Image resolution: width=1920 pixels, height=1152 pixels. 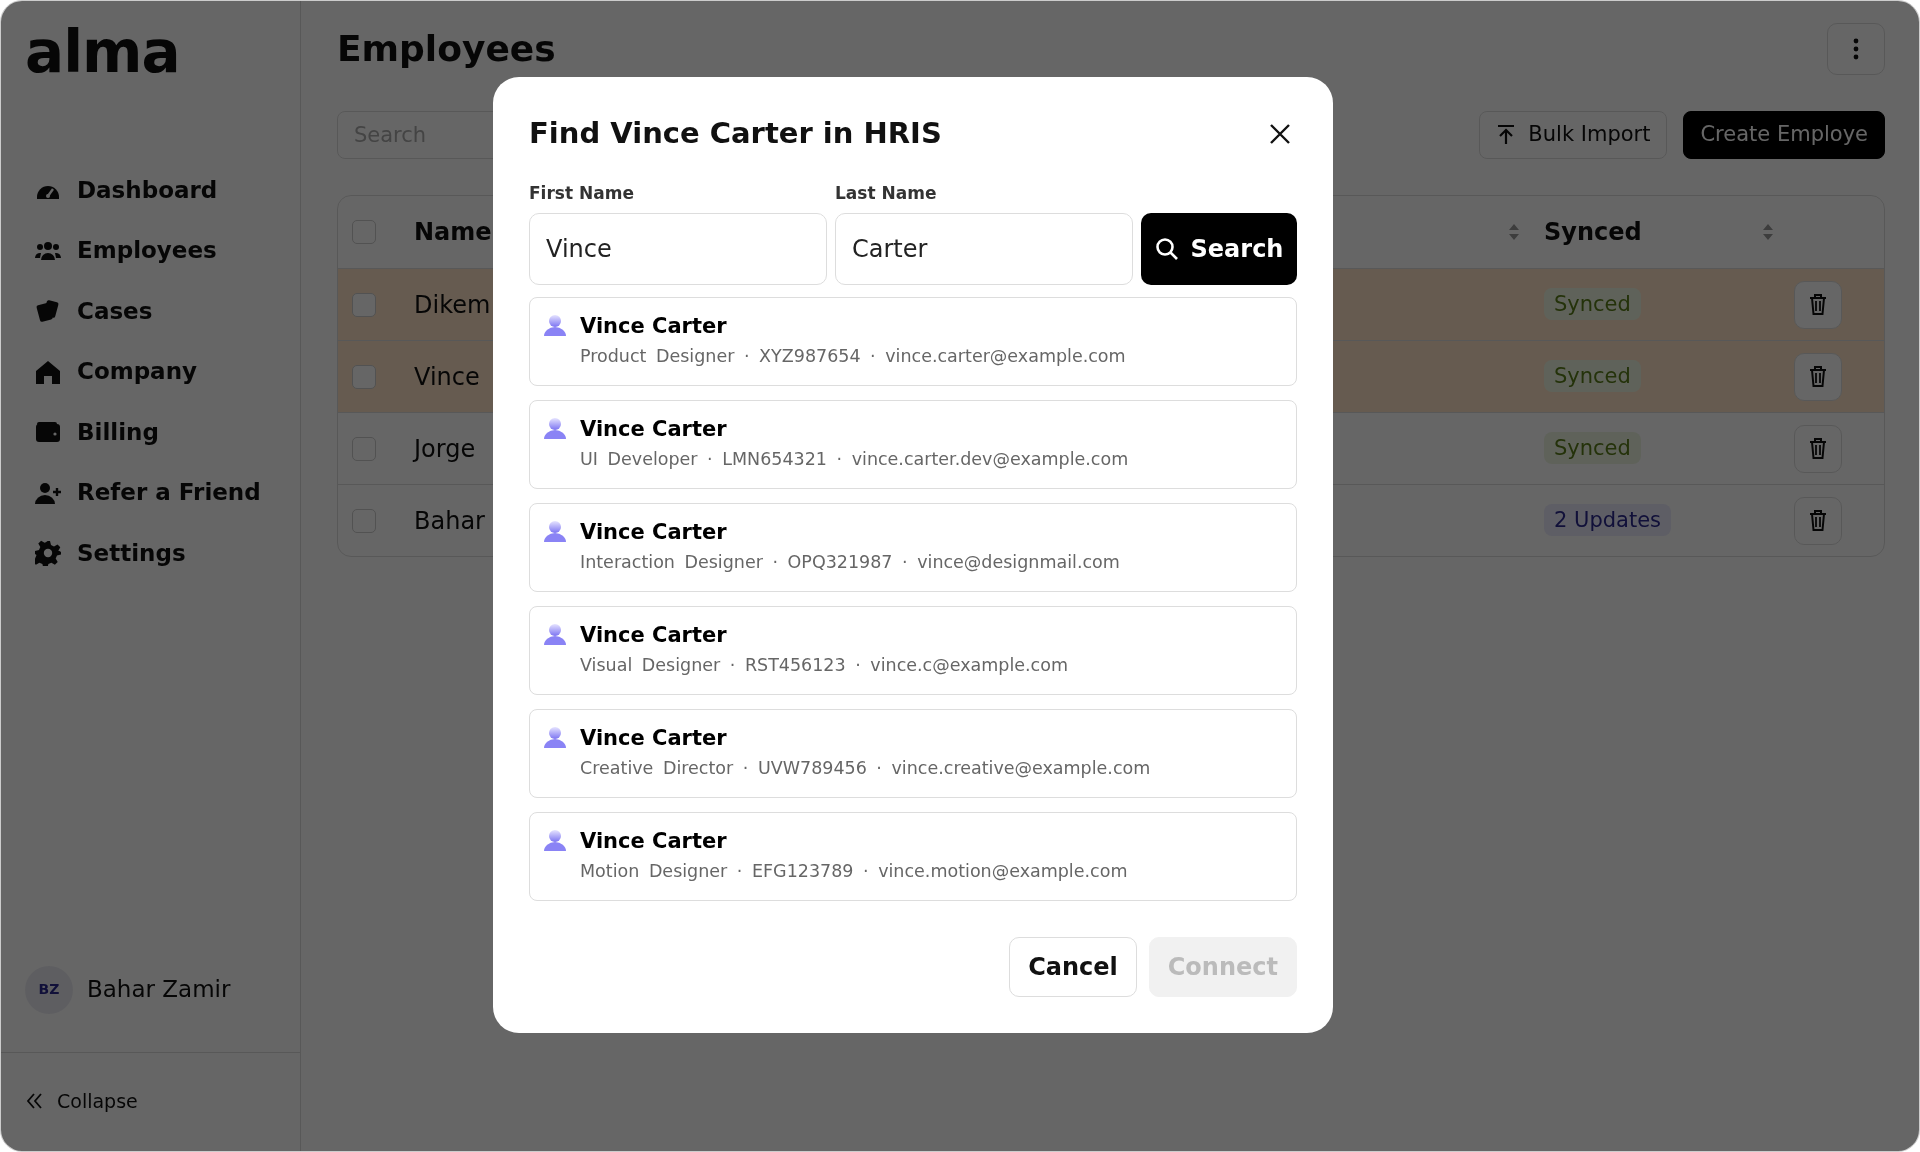 I want to click on employee-name: Dikem, so click(x=452, y=304).